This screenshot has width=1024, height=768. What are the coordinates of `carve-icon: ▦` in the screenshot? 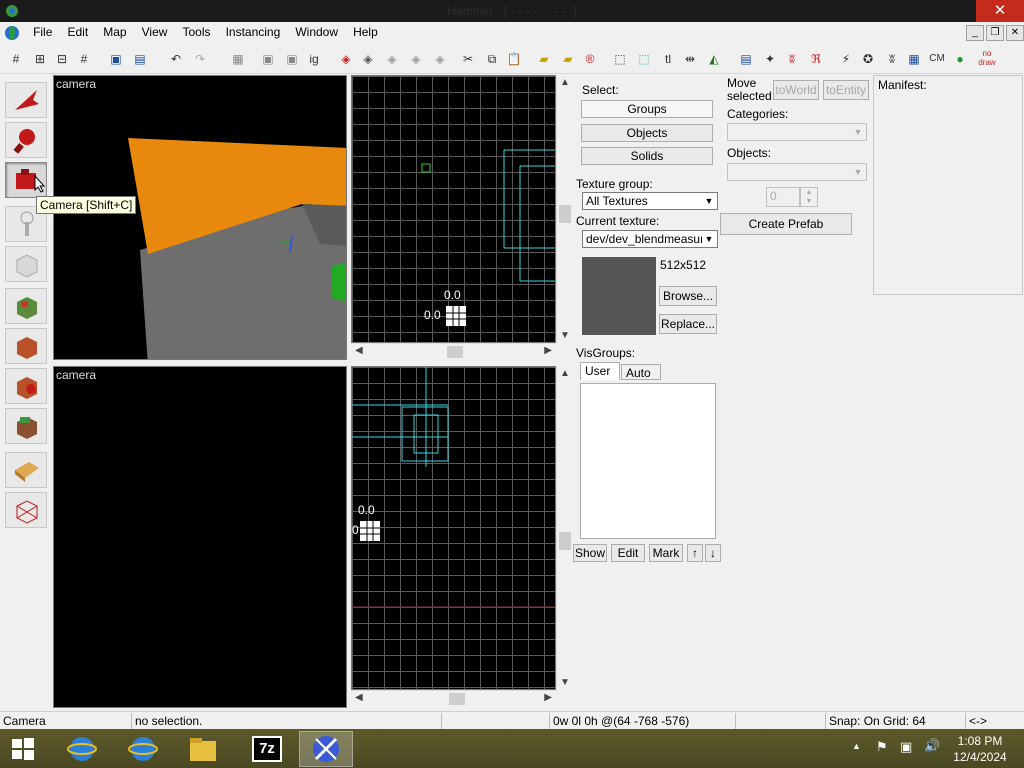 It's located at (238, 59).